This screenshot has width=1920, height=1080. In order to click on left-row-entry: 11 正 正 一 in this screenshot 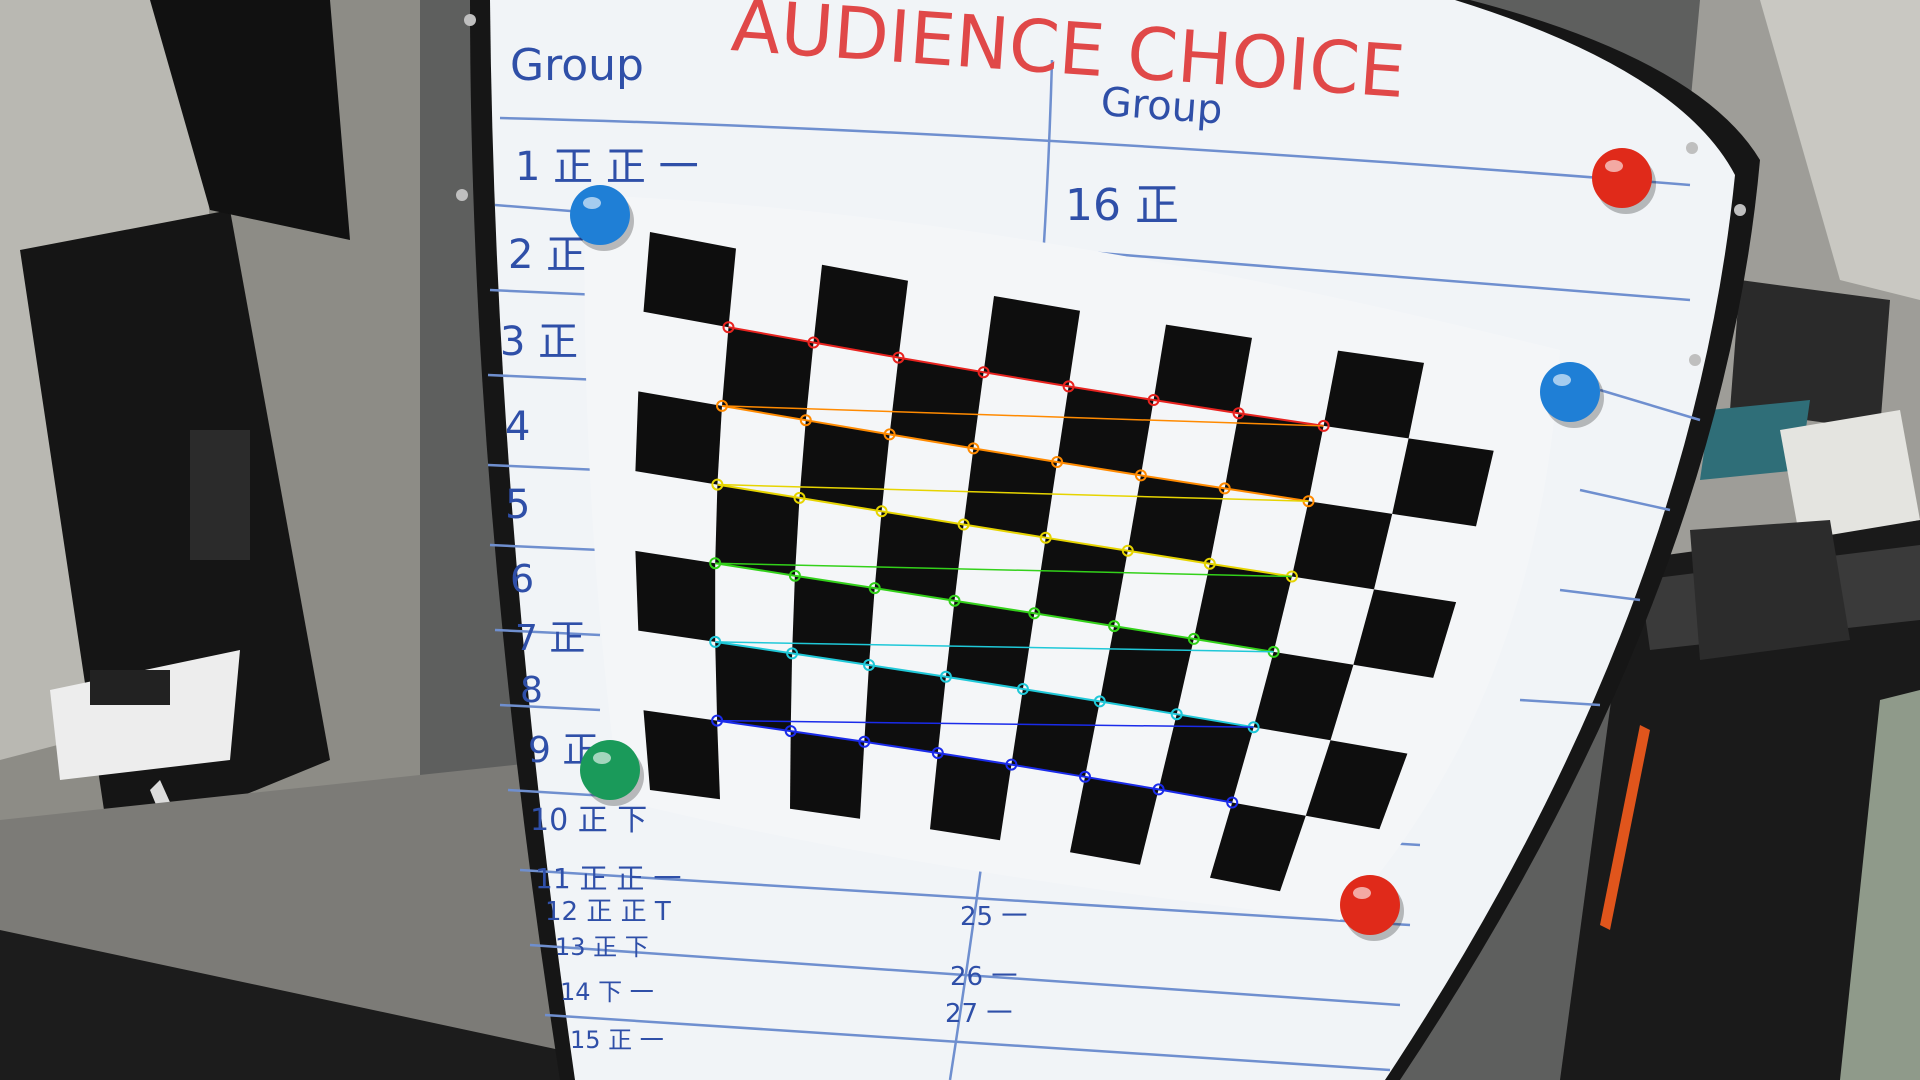, I will do `click(608, 878)`.